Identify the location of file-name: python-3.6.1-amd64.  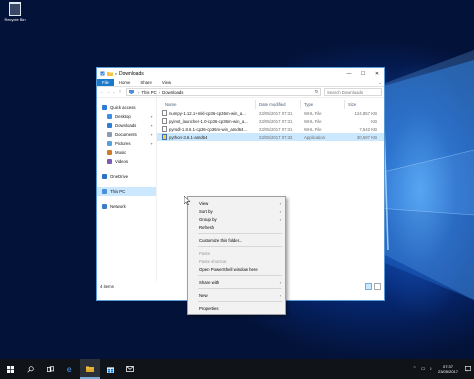
(188, 137).